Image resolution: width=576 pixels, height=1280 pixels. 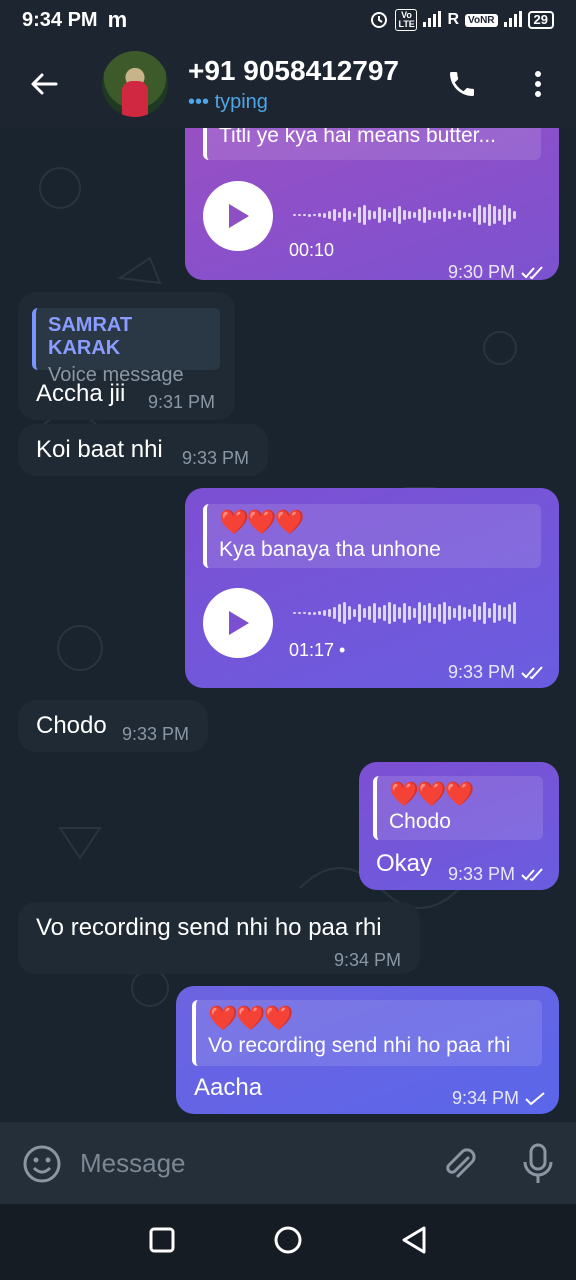 What do you see at coordinates (460, 1164) in the screenshot?
I see `paperclip-icon` at bounding box center [460, 1164].